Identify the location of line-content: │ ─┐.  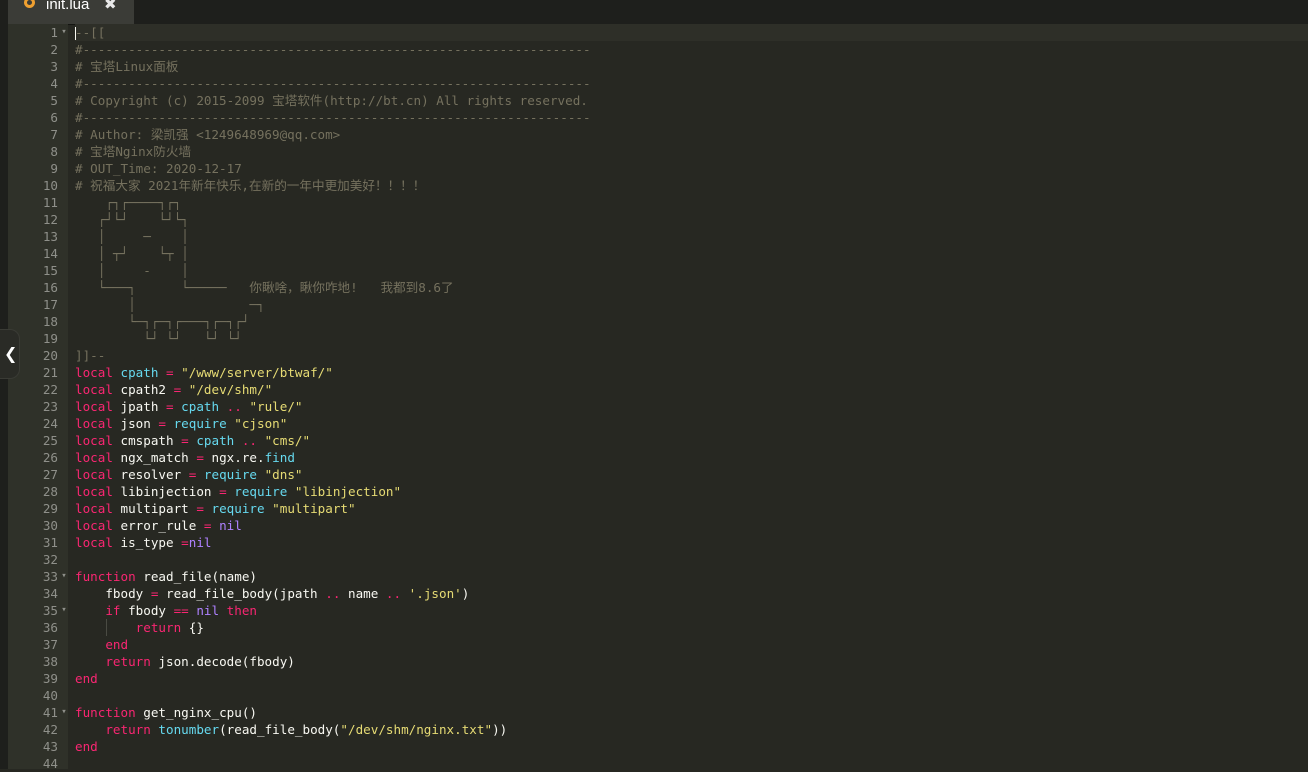
(691, 304).